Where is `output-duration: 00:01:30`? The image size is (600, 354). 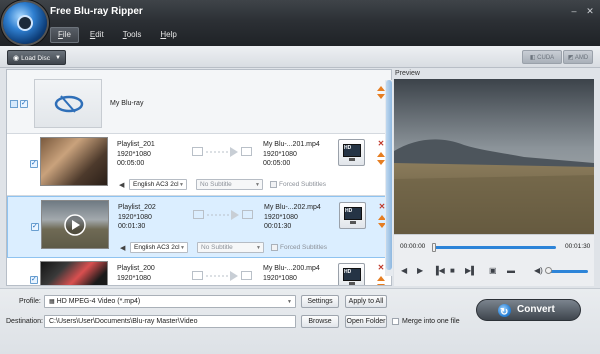 output-duration: 00:01:30 is located at coordinates (278, 226).